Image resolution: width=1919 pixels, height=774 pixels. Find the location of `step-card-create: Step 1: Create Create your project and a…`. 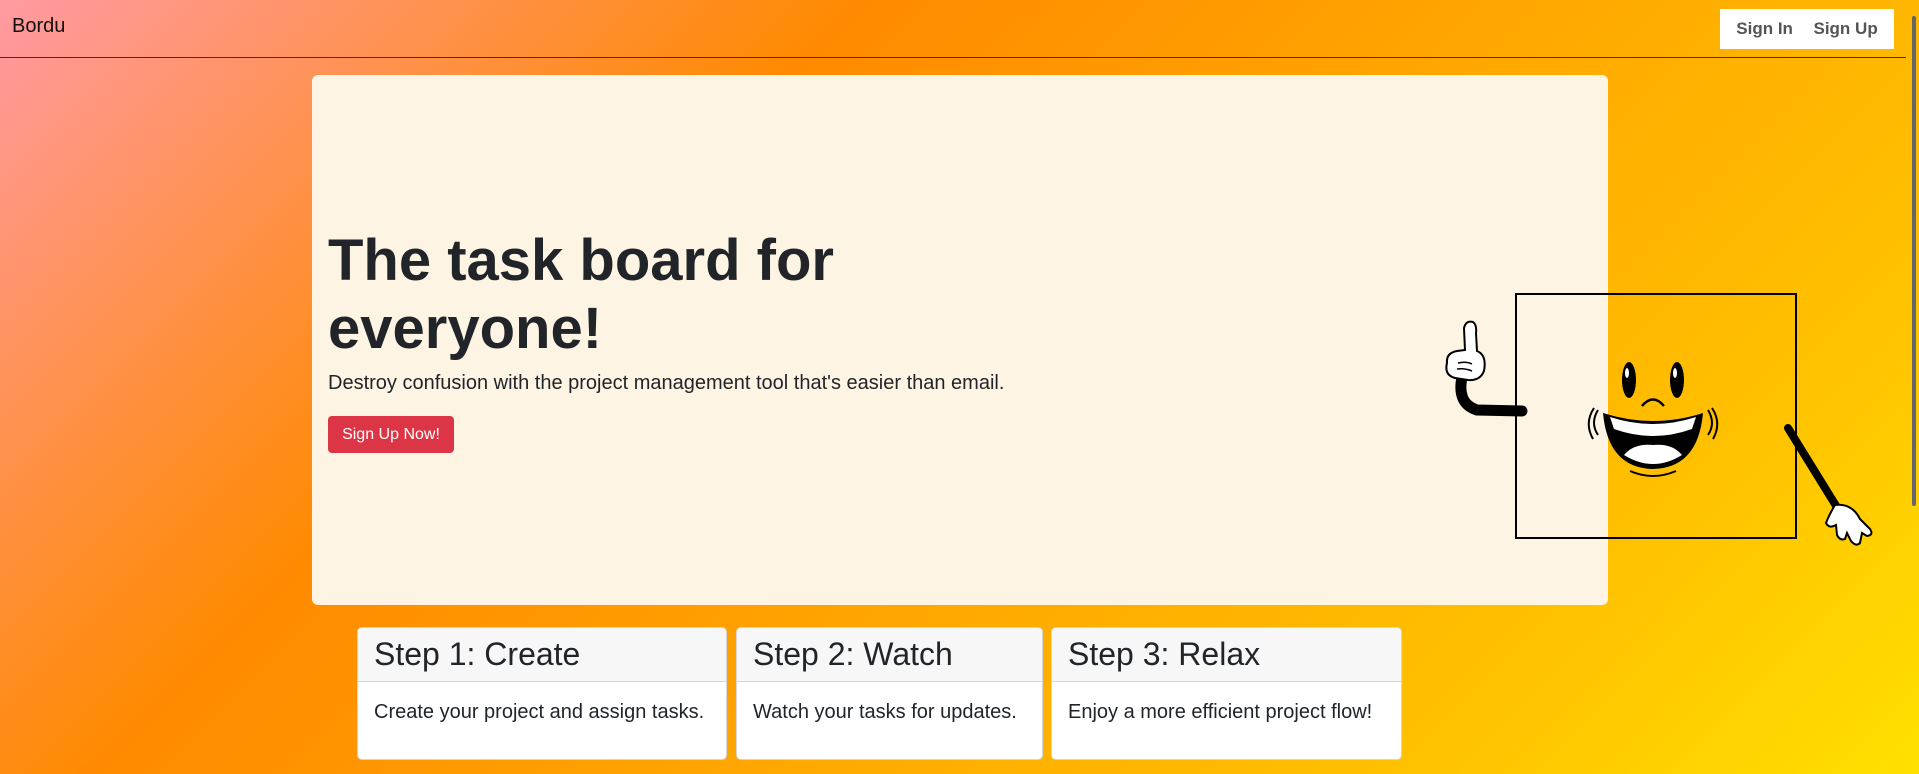

step-card-create: Step 1: Create Create your project and a… is located at coordinates (542, 693).